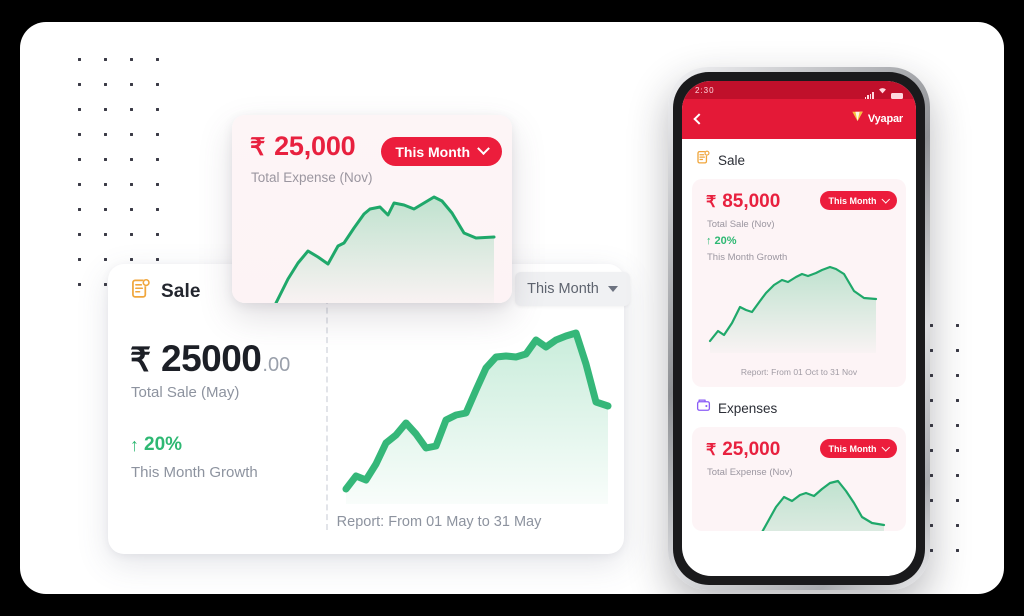 This screenshot has height=616, width=1024. I want to click on back-chevron-icon, so click(699, 119).